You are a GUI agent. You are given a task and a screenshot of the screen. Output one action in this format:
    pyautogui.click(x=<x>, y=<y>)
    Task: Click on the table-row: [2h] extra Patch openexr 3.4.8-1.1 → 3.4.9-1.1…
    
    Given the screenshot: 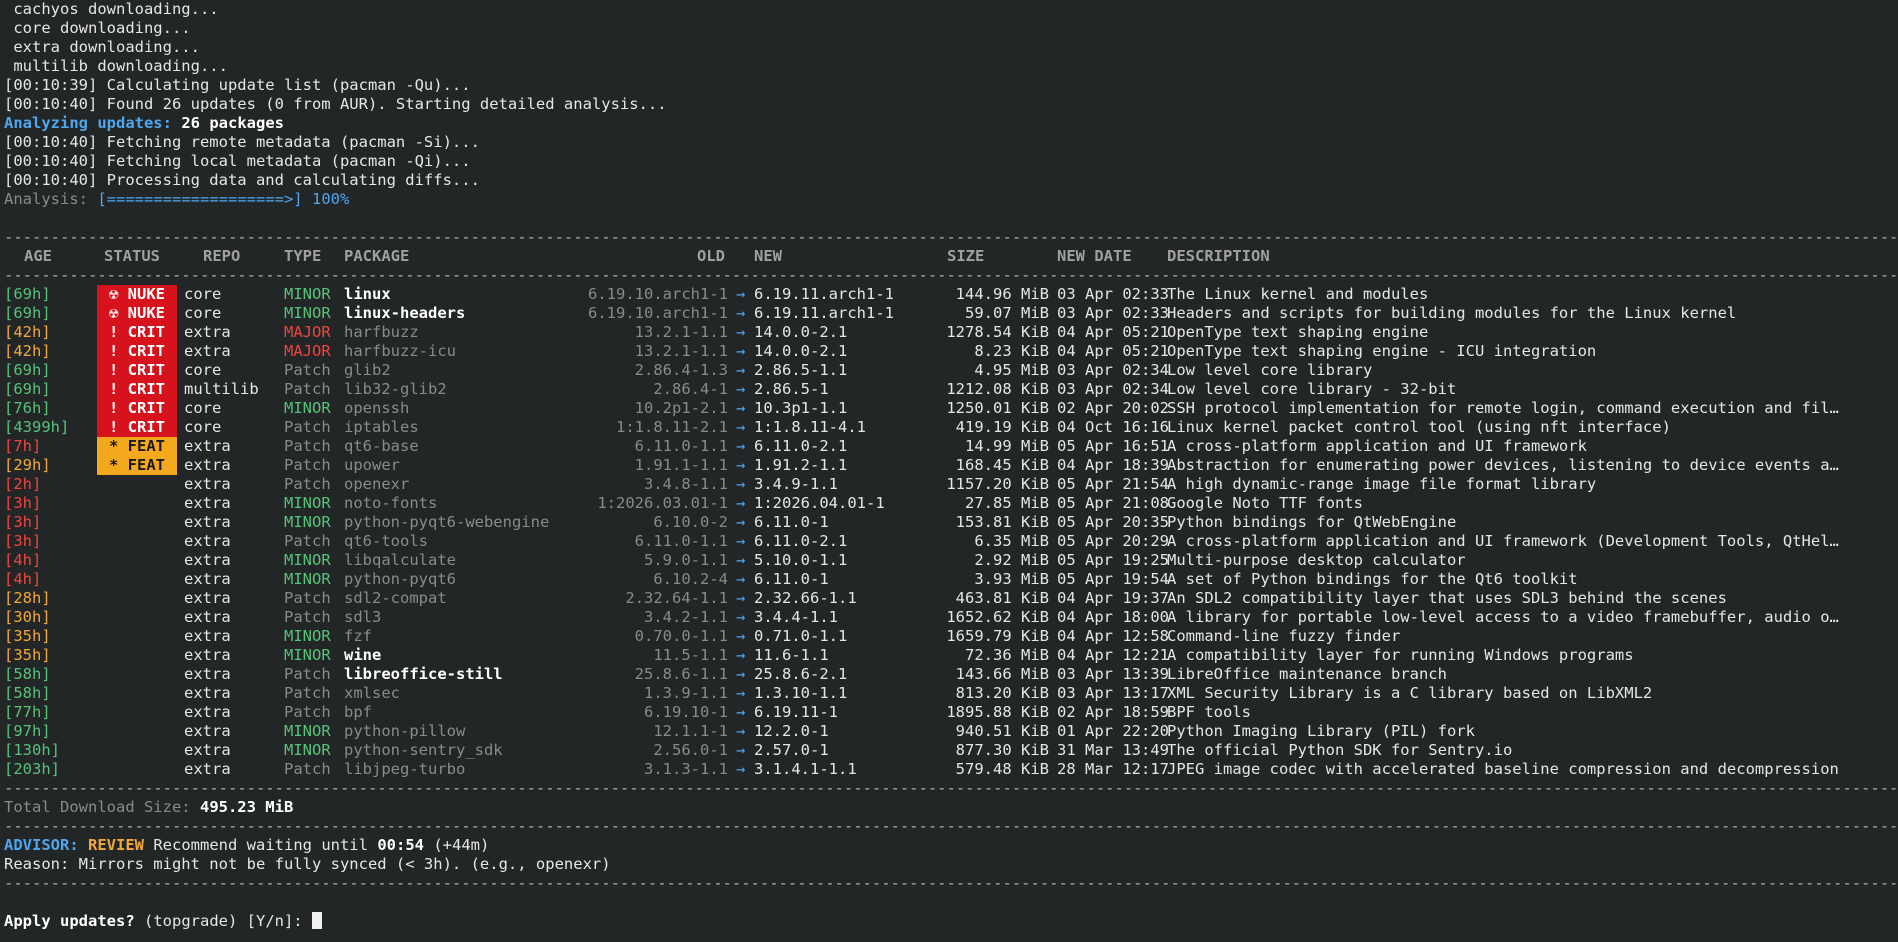 What is the action you would take?
    pyautogui.click(x=951, y=484)
    